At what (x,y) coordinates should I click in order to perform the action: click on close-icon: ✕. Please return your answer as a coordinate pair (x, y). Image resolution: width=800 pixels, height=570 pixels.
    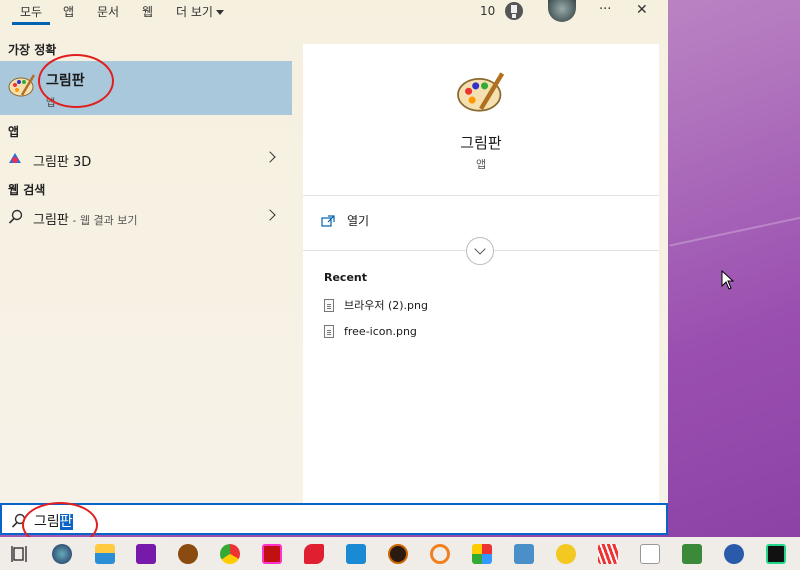
    Looking at the image, I should click on (642, 13).